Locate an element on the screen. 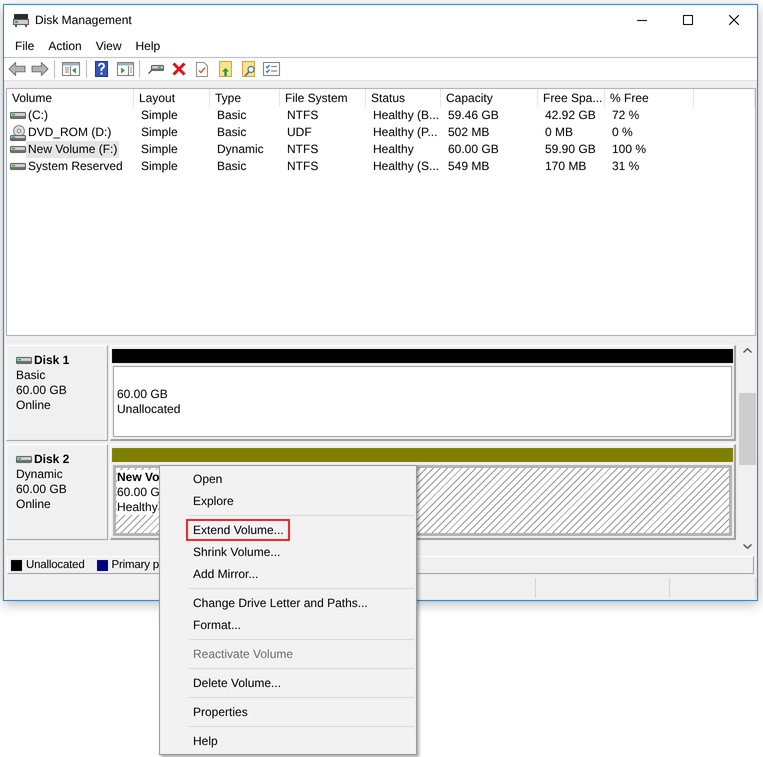  table-cell: (C:) is located at coordinates (38, 115).